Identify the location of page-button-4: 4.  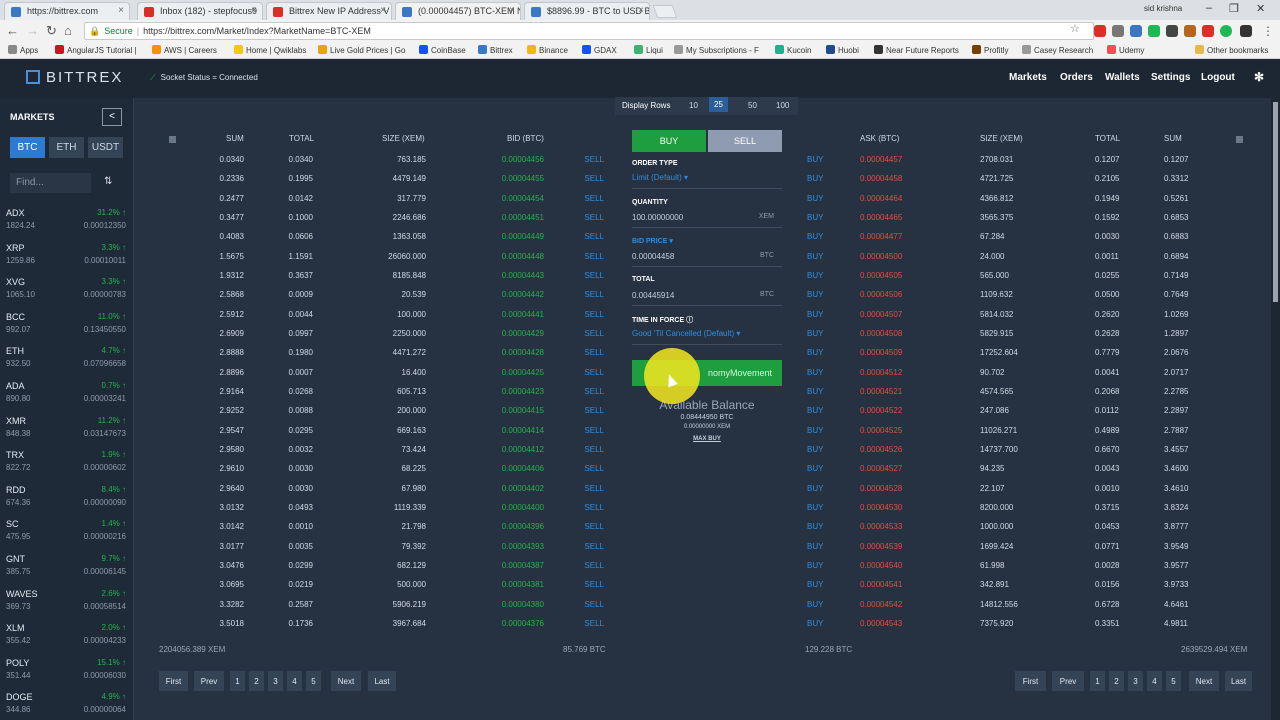
(294, 681).